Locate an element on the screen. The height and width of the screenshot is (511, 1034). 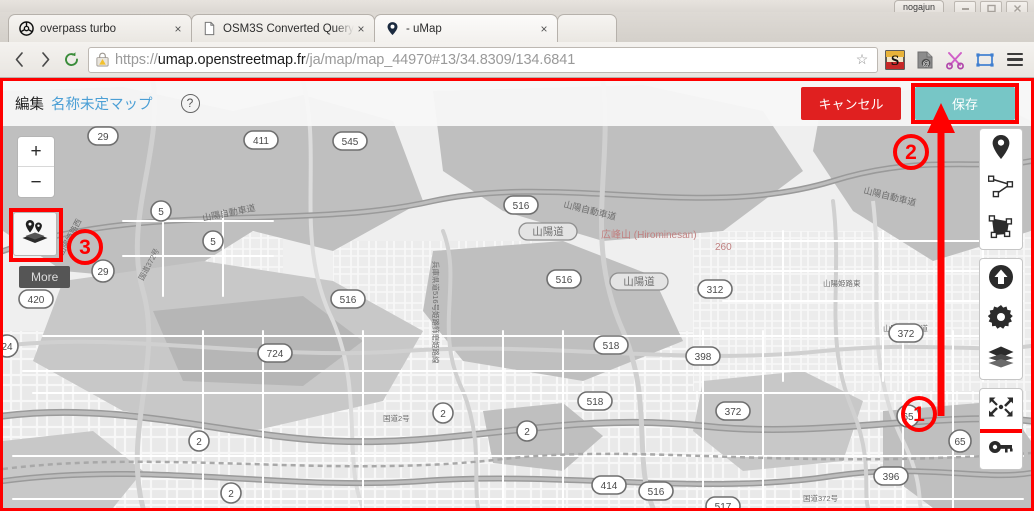
hamburger-menu-icon is located at coordinates (1014, 59).